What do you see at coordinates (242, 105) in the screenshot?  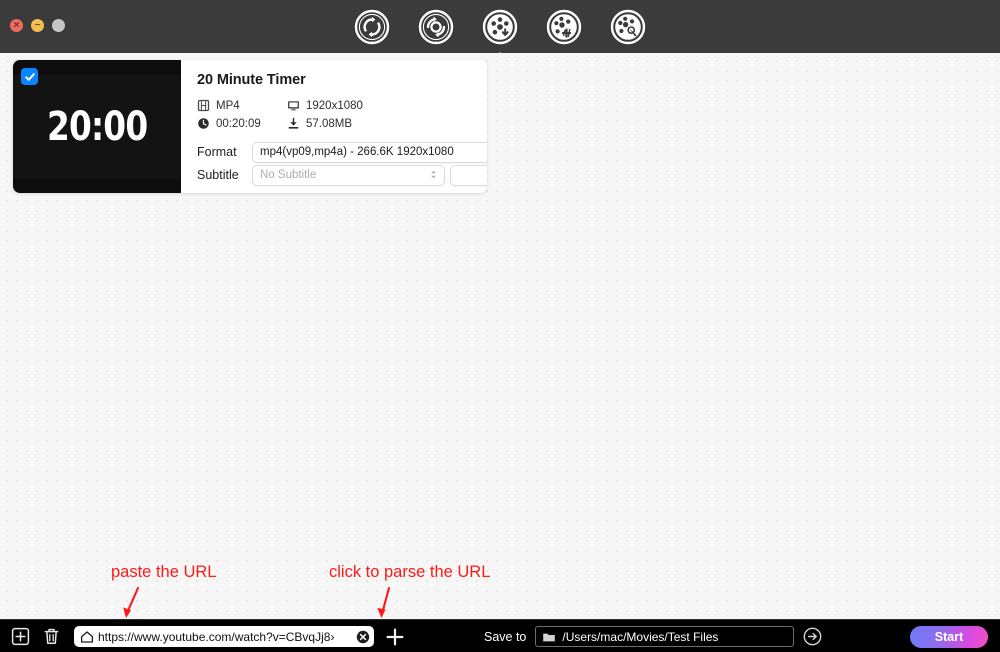 I see `meta-format: MP4` at bounding box center [242, 105].